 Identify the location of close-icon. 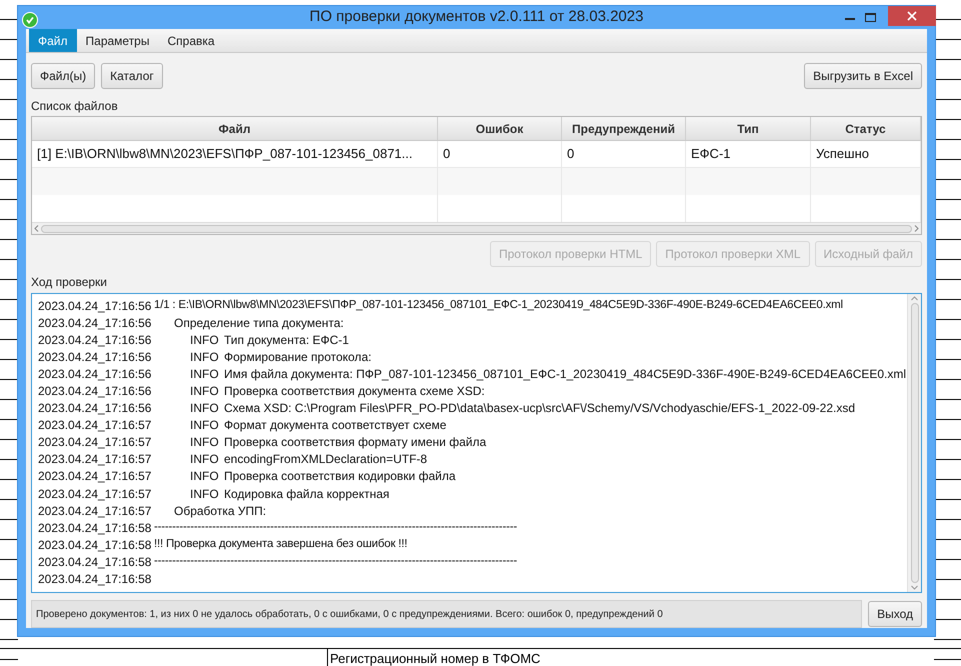
(912, 16).